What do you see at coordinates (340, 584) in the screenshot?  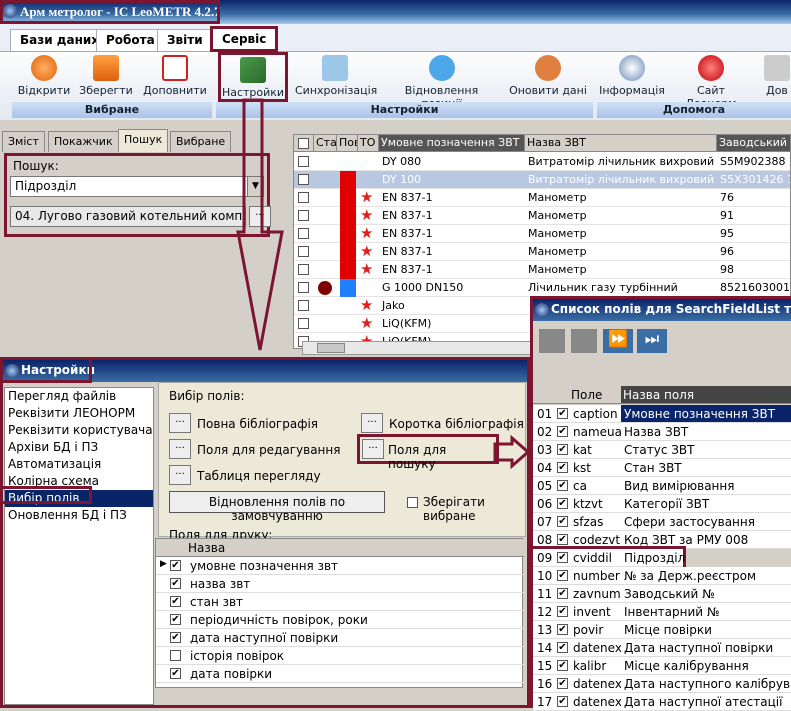 I see `print-row: ✔ назва звт` at bounding box center [340, 584].